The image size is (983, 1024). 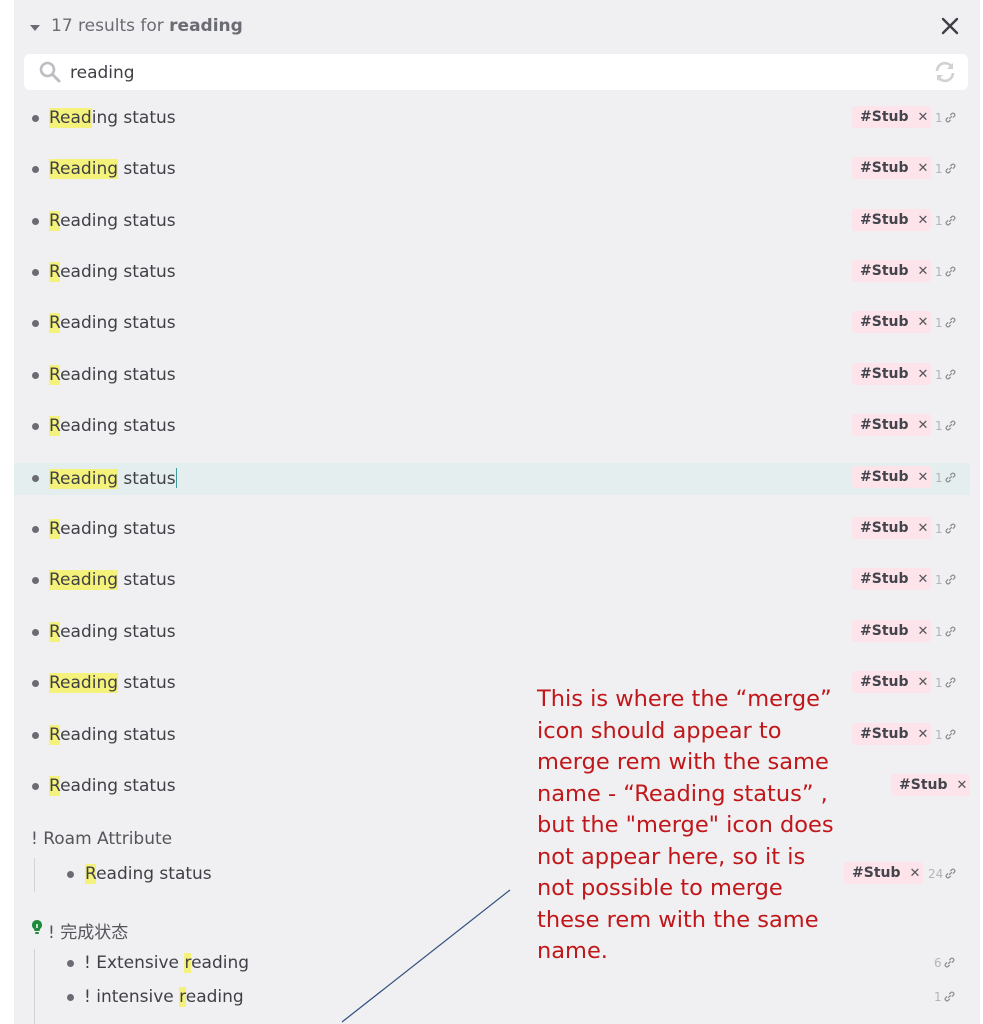 What do you see at coordinates (950, 26) in the screenshot?
I see `close-icon` at bounding box center [950, 26].